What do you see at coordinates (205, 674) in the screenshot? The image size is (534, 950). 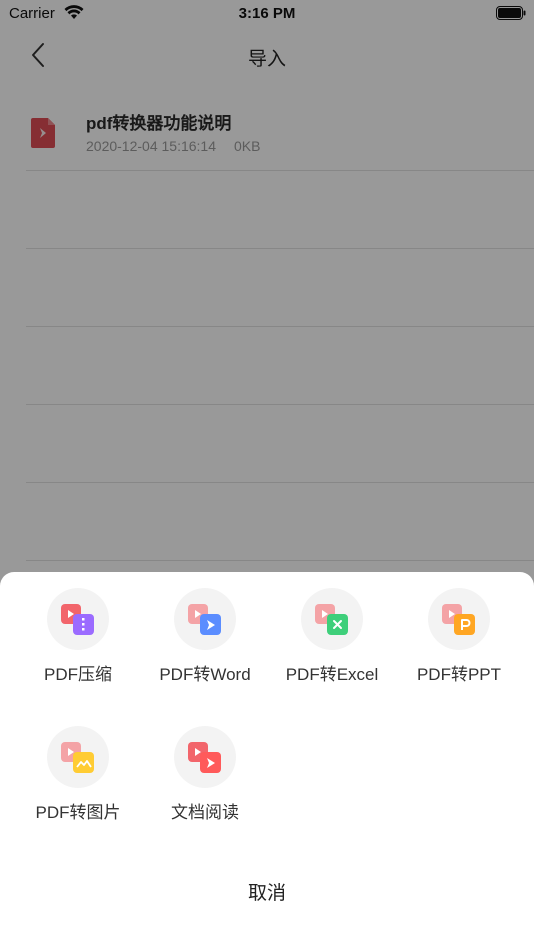 I see `tool-label: PDF转Word` at bounding box center [205, 674].